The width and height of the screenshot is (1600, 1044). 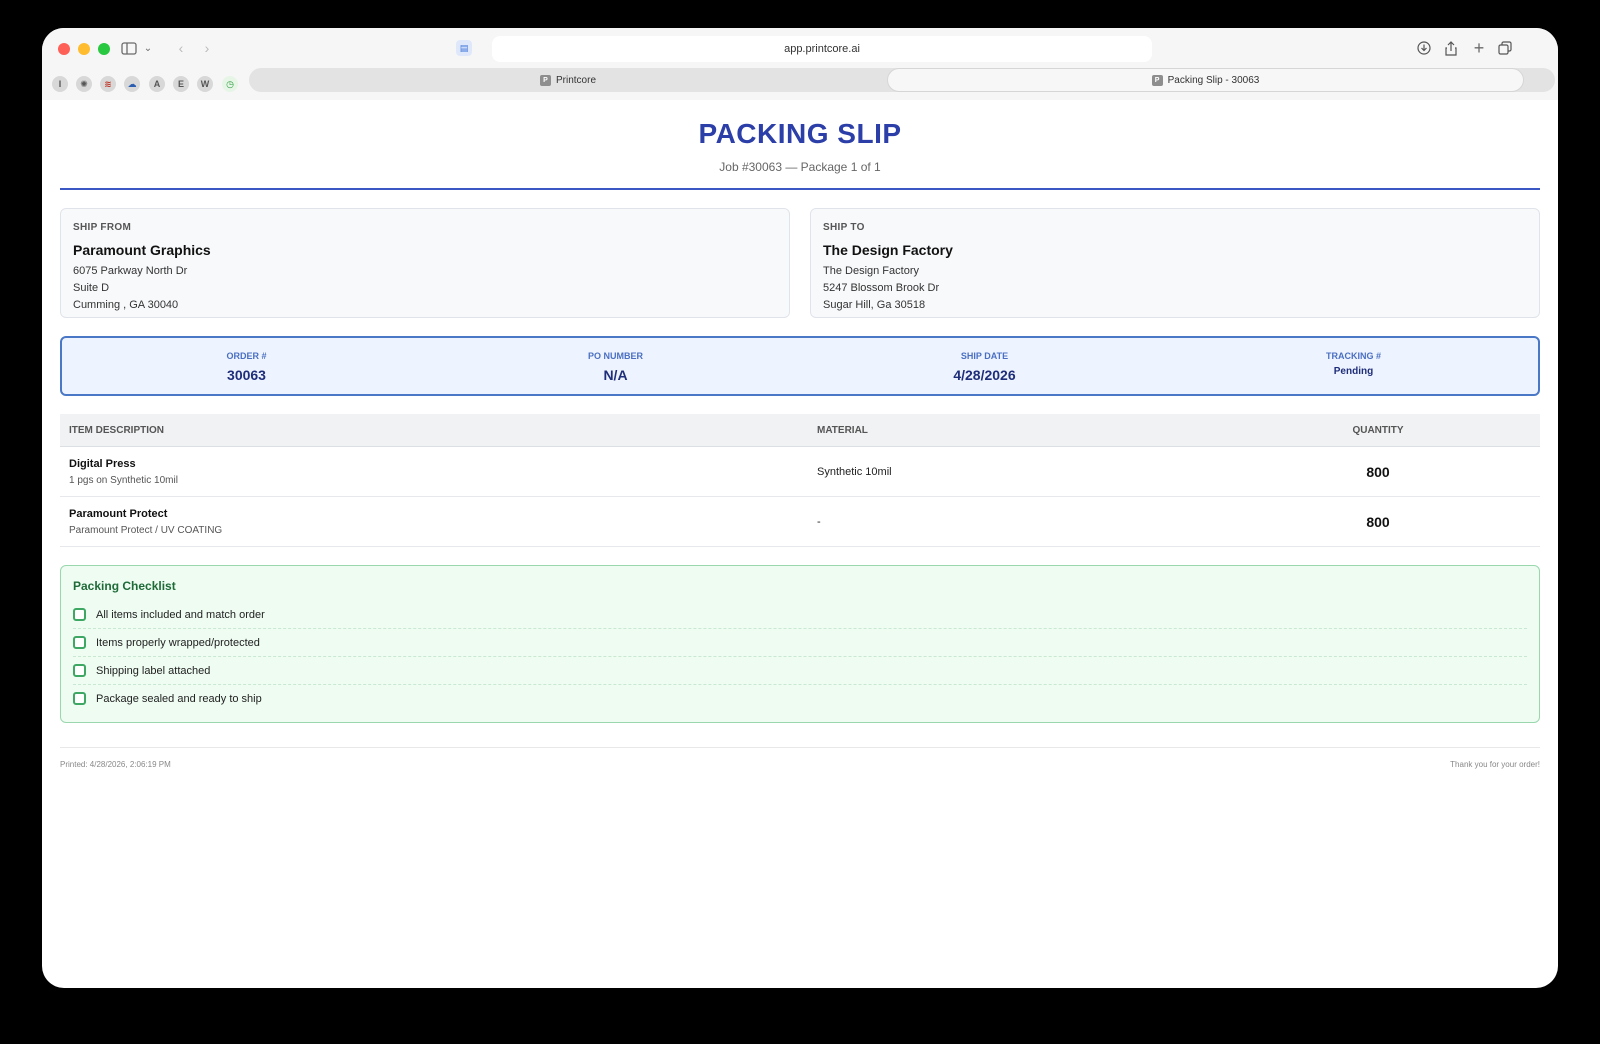 I want to click on col-quantity: QUANTITY, so click(x=1378, y=430).